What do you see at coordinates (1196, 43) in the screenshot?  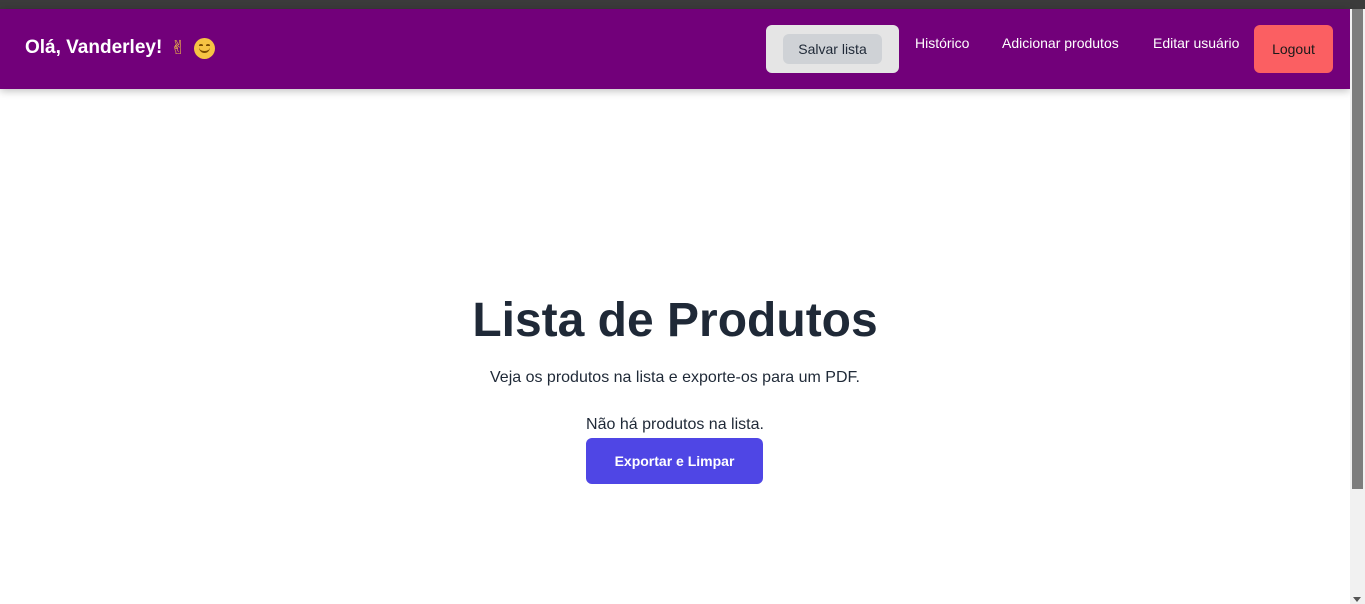 I see `nav-link-edit-user: Editar usuário` at bounding box center [1196, 43].